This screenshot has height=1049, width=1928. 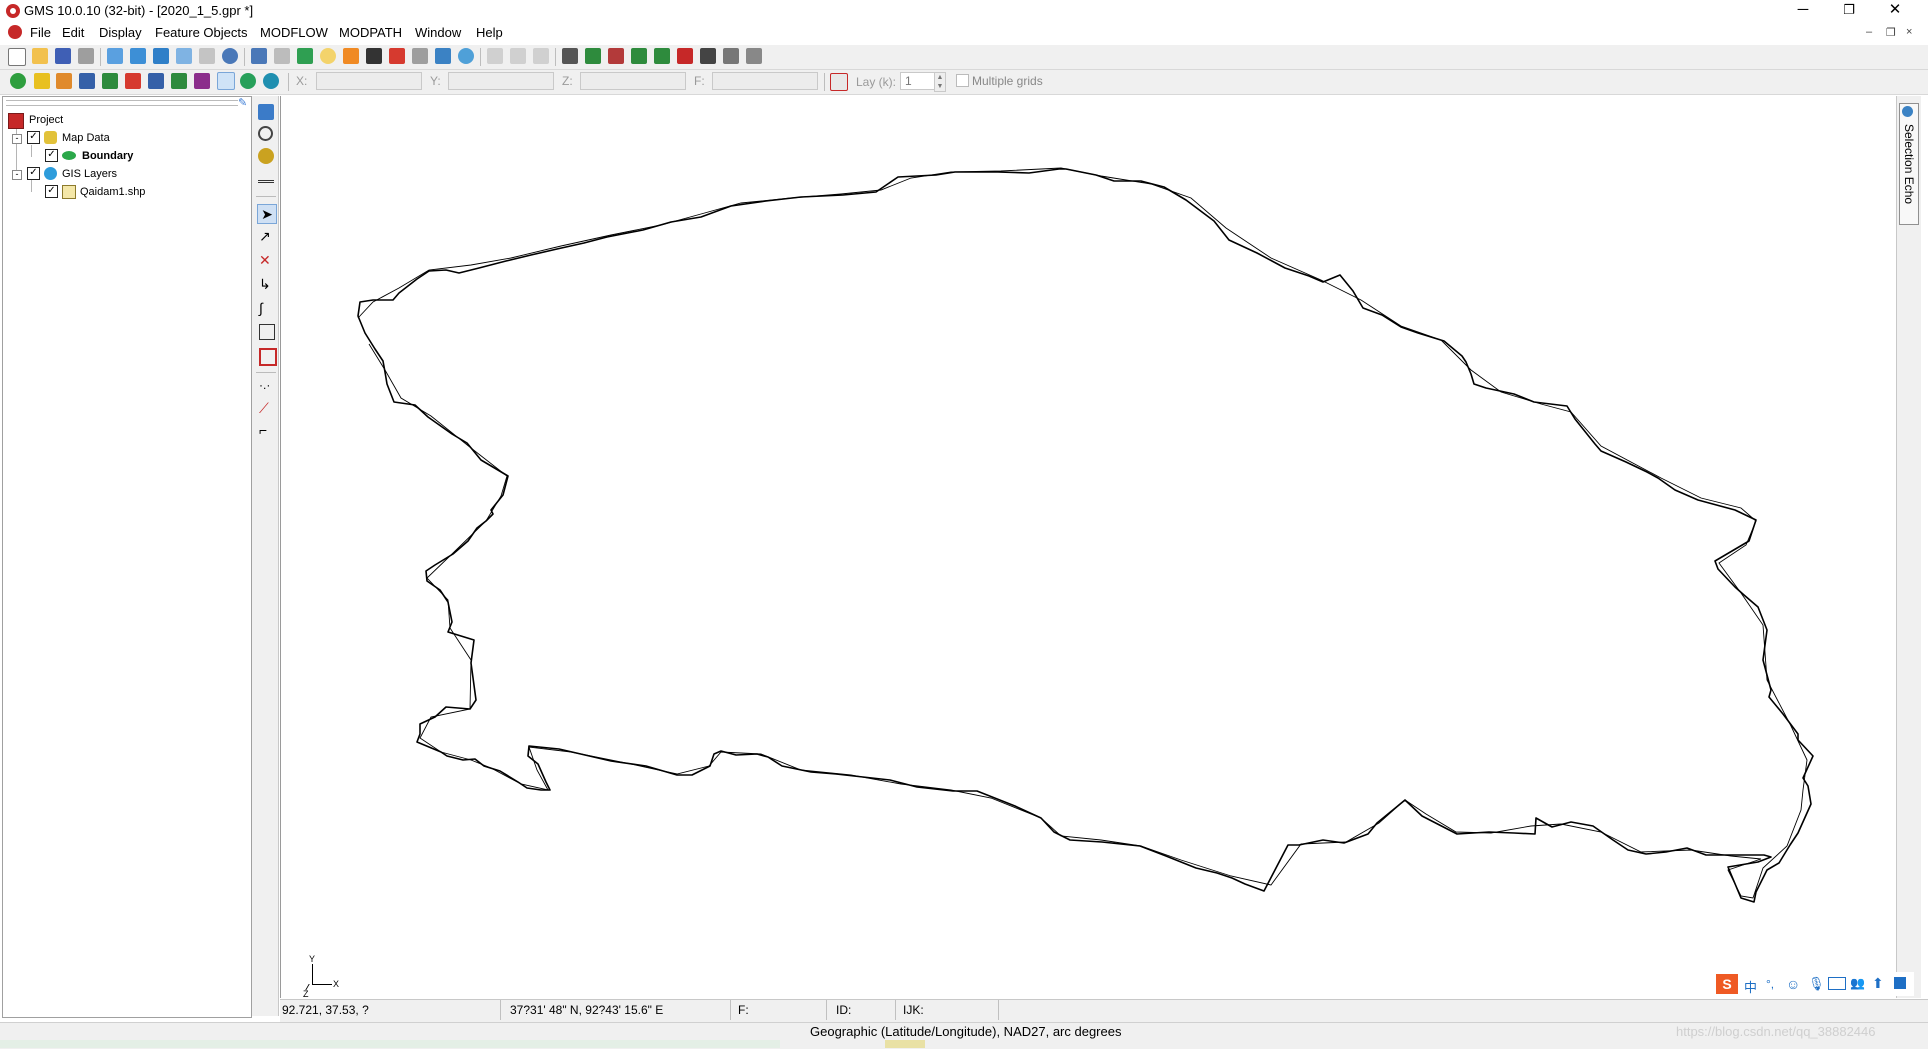 What do you see at coordinates (466, 56) in the screenshot?
I see `globe-icon` at bounding box center [466, 56].